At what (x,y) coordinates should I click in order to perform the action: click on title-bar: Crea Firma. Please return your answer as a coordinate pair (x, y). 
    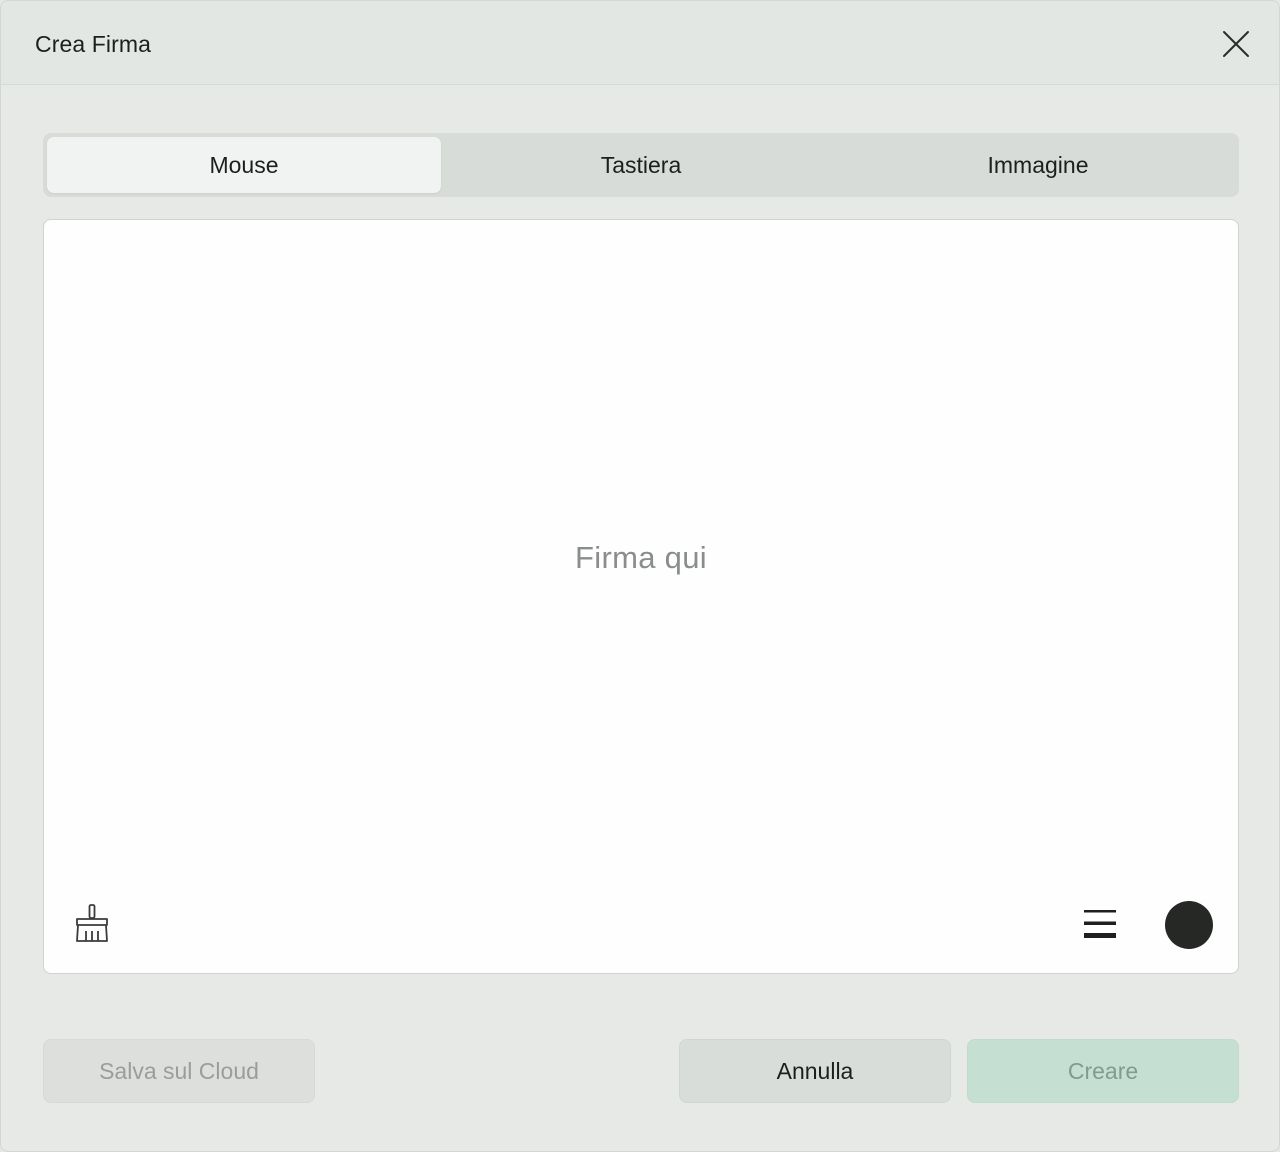
    Looking at the image, I should click on (640, 43).